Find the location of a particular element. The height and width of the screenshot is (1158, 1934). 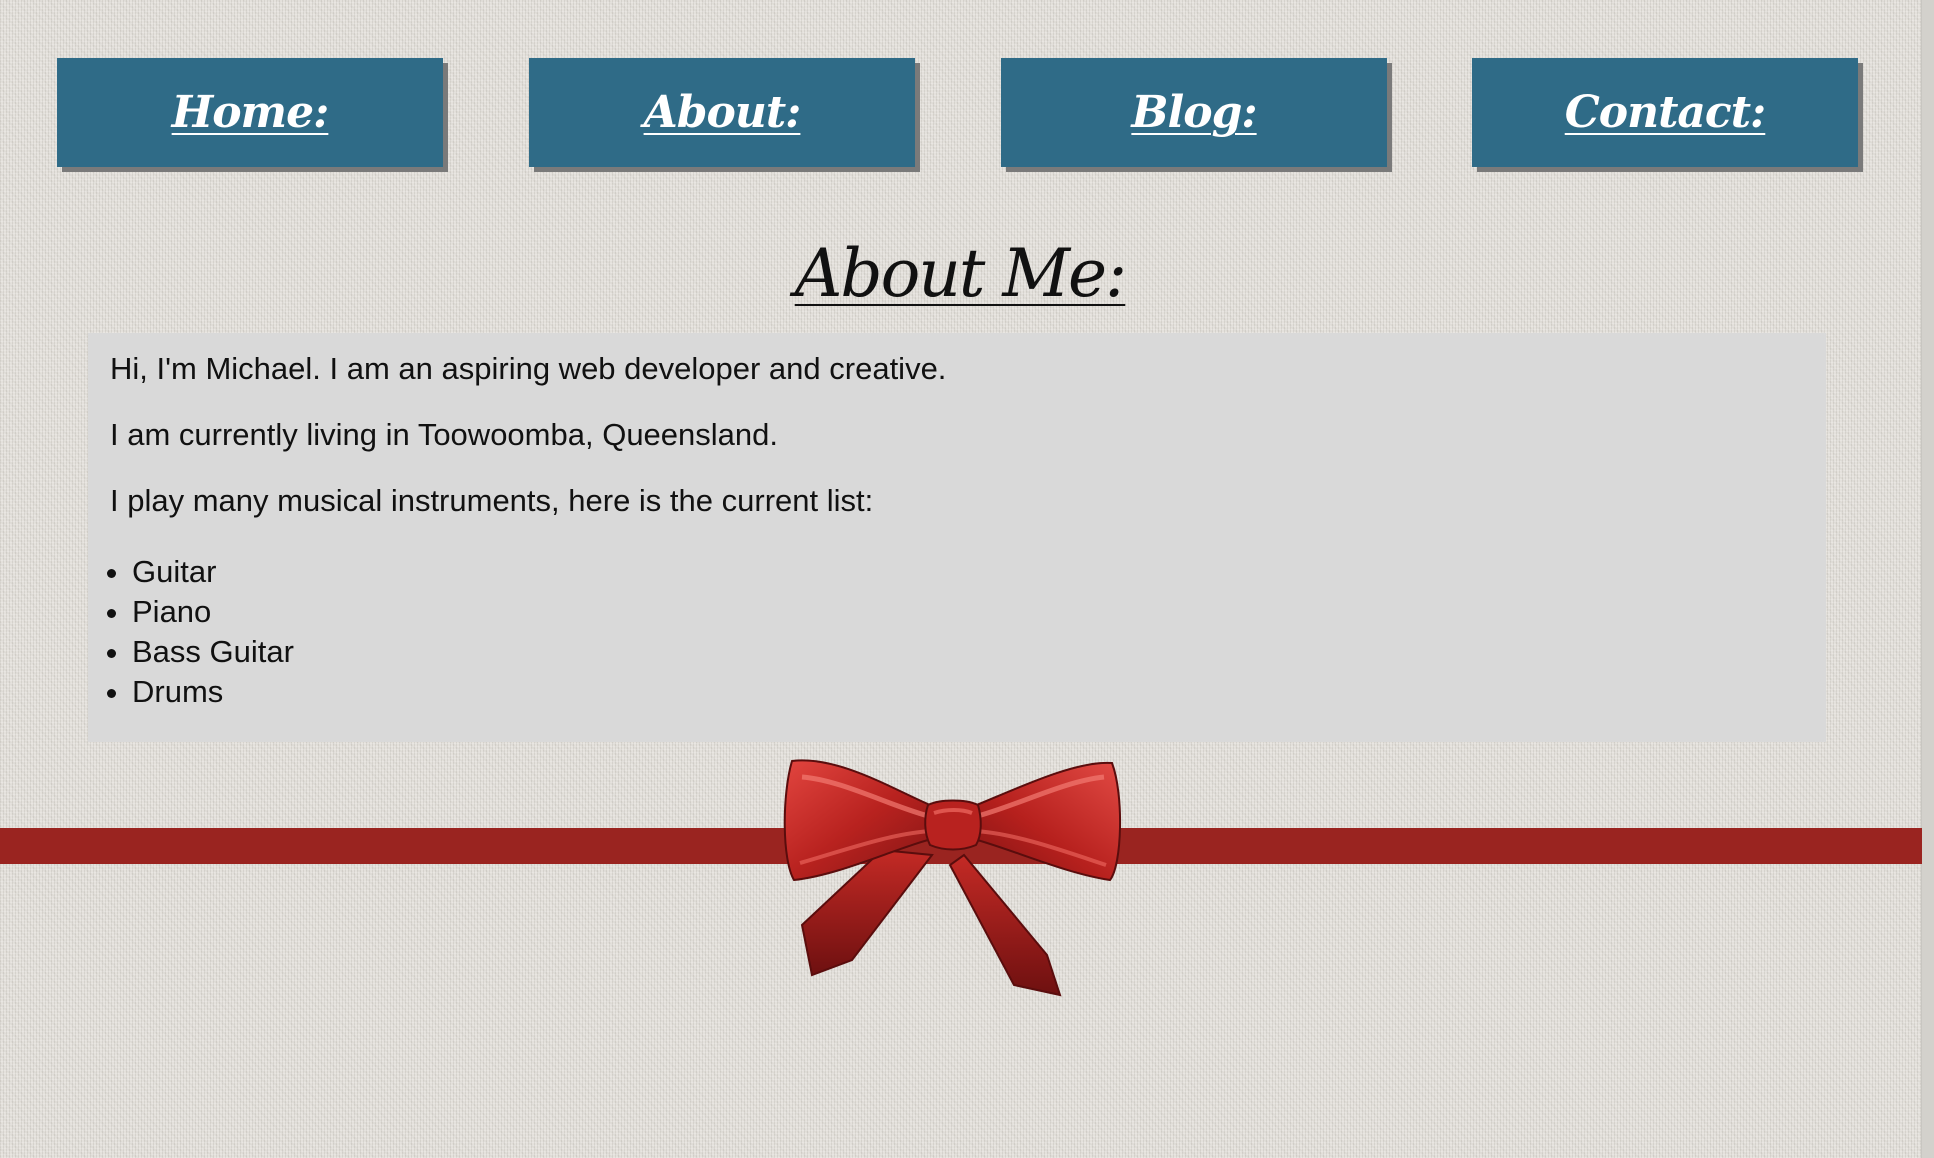

nav-about-button: About: is located at coordinates (722, 112).